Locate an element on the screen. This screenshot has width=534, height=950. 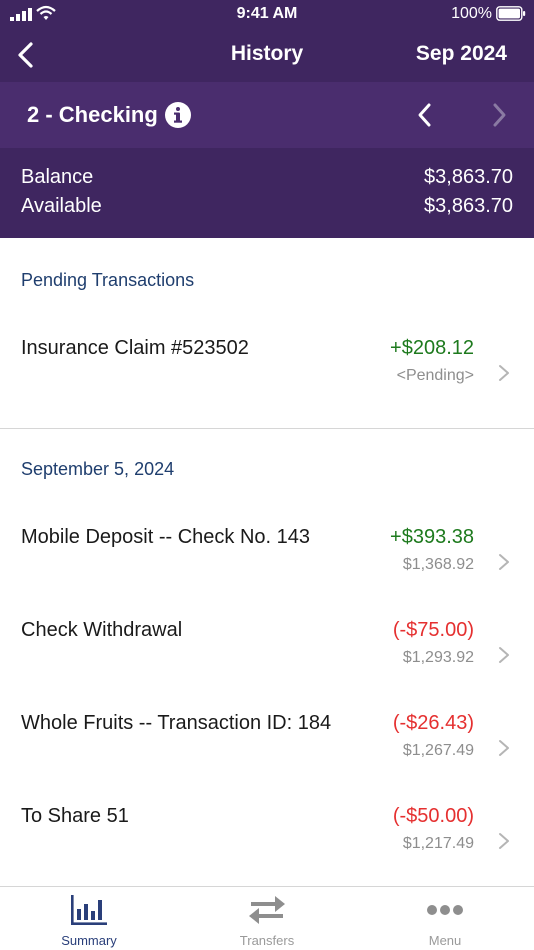
transaction-description: To Share 51 is located at coordinates (75, 816).